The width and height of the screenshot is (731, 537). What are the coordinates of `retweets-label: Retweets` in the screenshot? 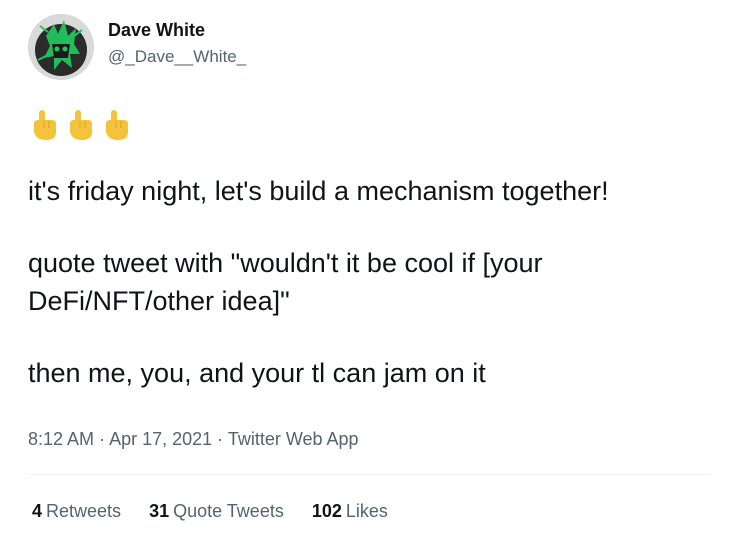 It's located at (84, 511).